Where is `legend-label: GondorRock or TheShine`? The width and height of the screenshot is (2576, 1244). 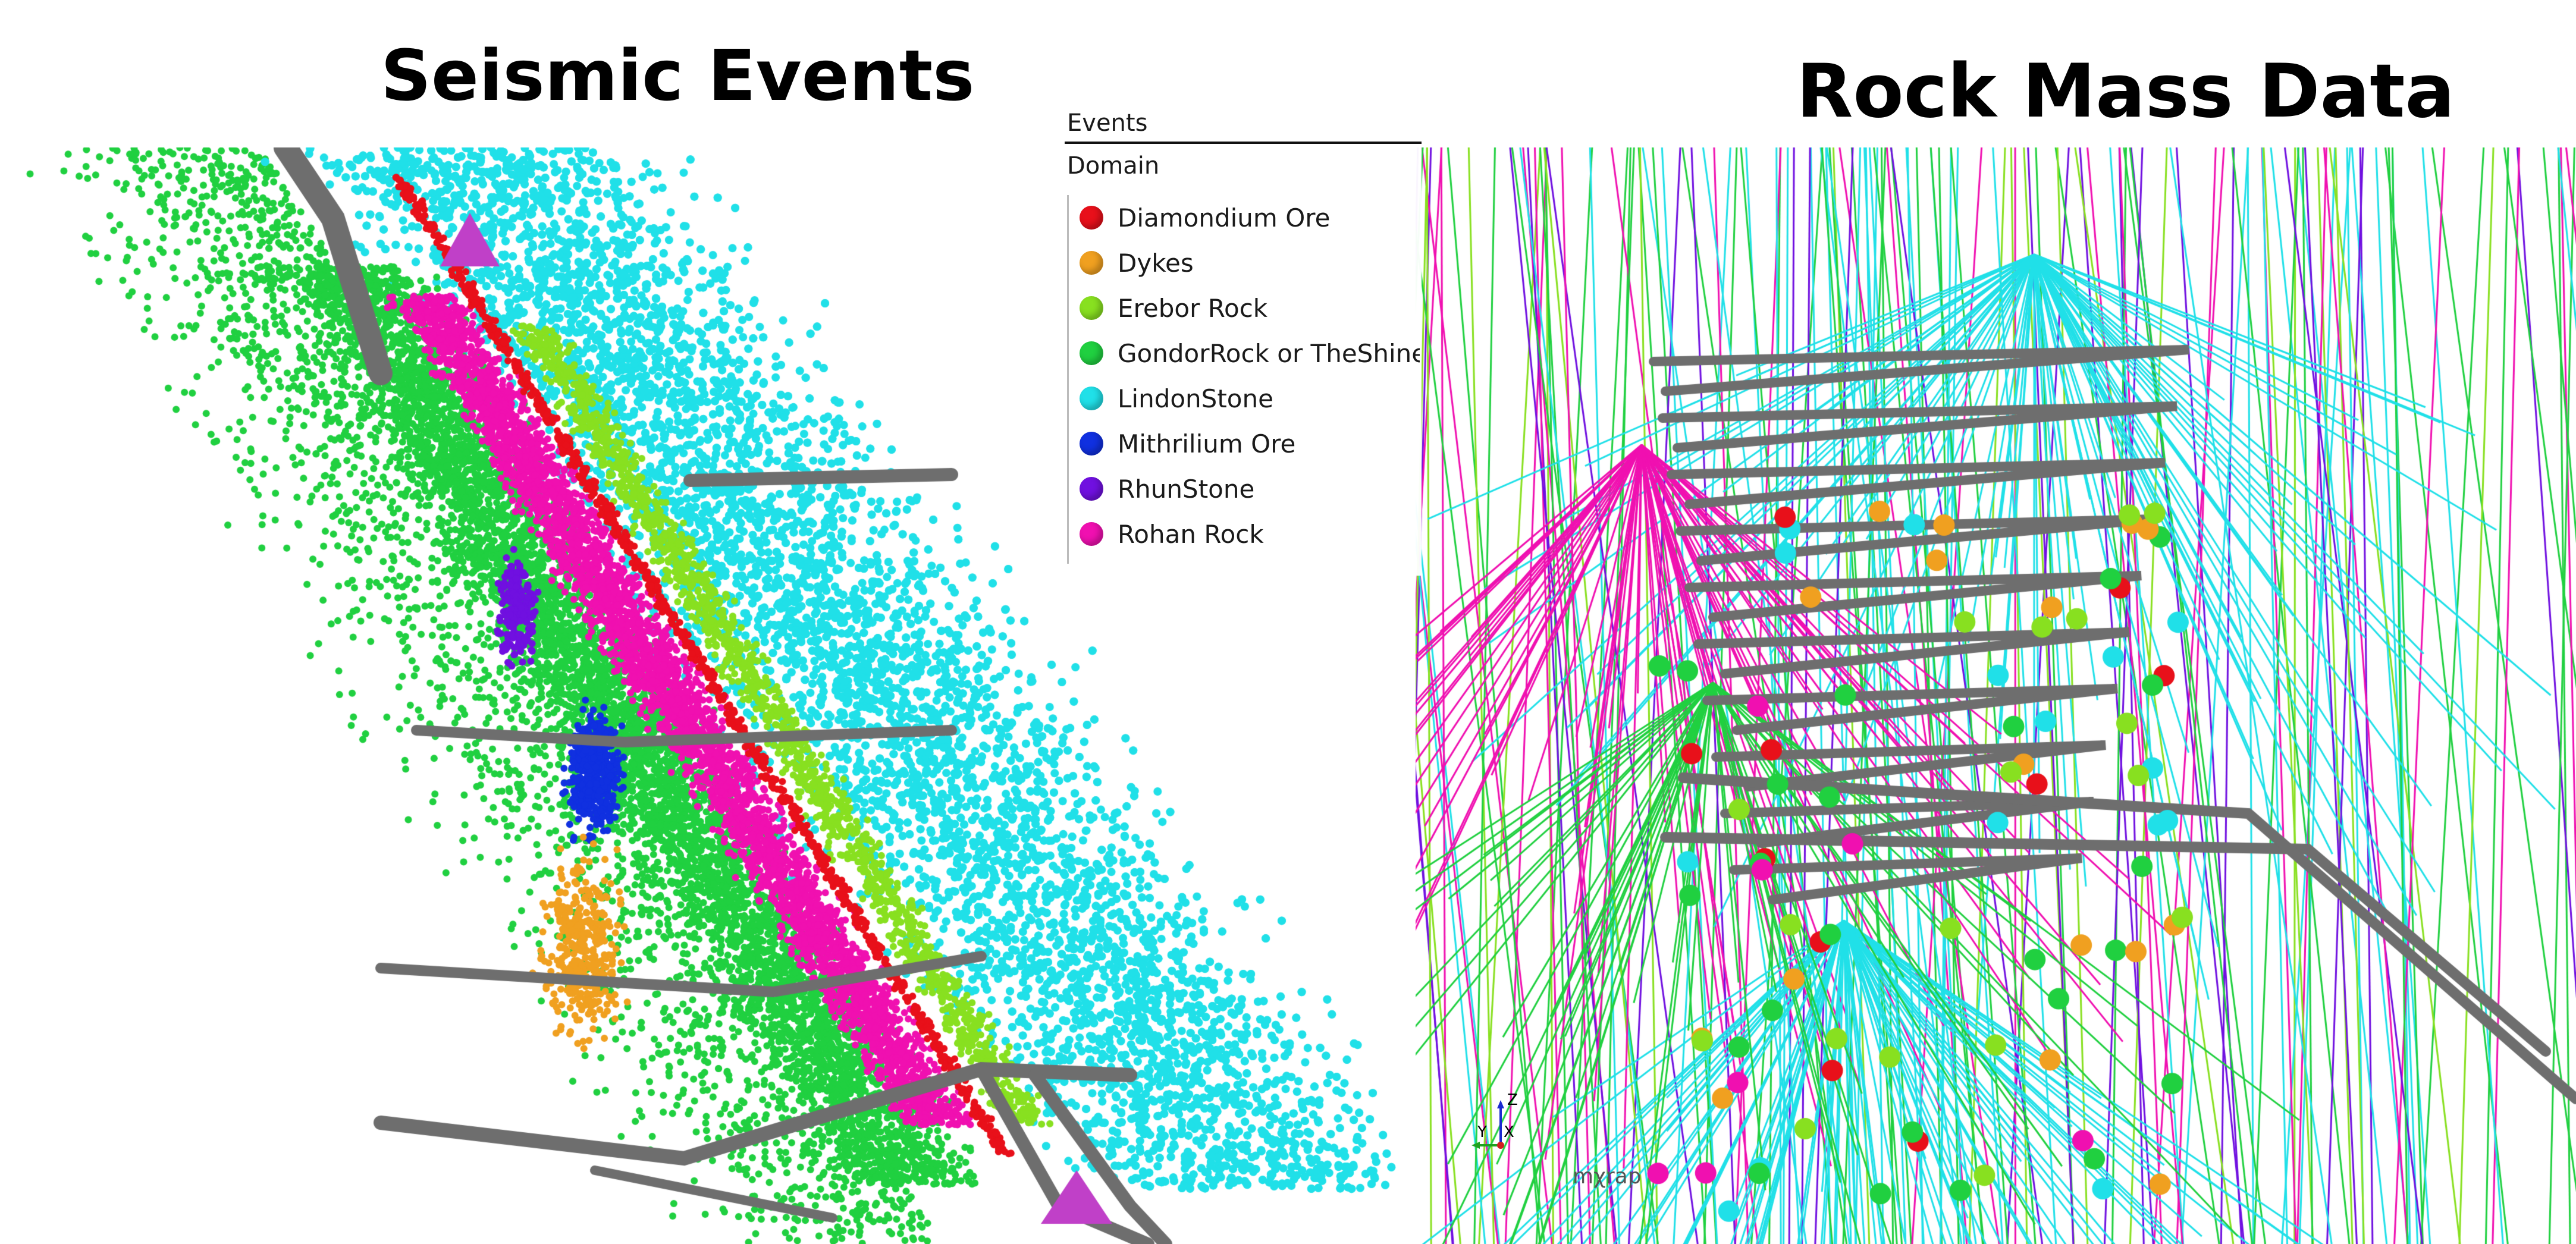 legend-label: GondorRock or TheShine is located at coordinates (1269, 354).